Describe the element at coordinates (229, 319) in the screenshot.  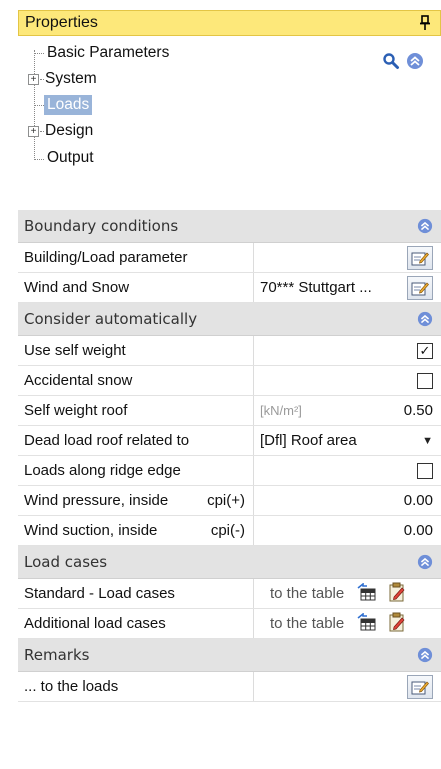
I see `section-consider-automatically: Consider automatically` at that location.